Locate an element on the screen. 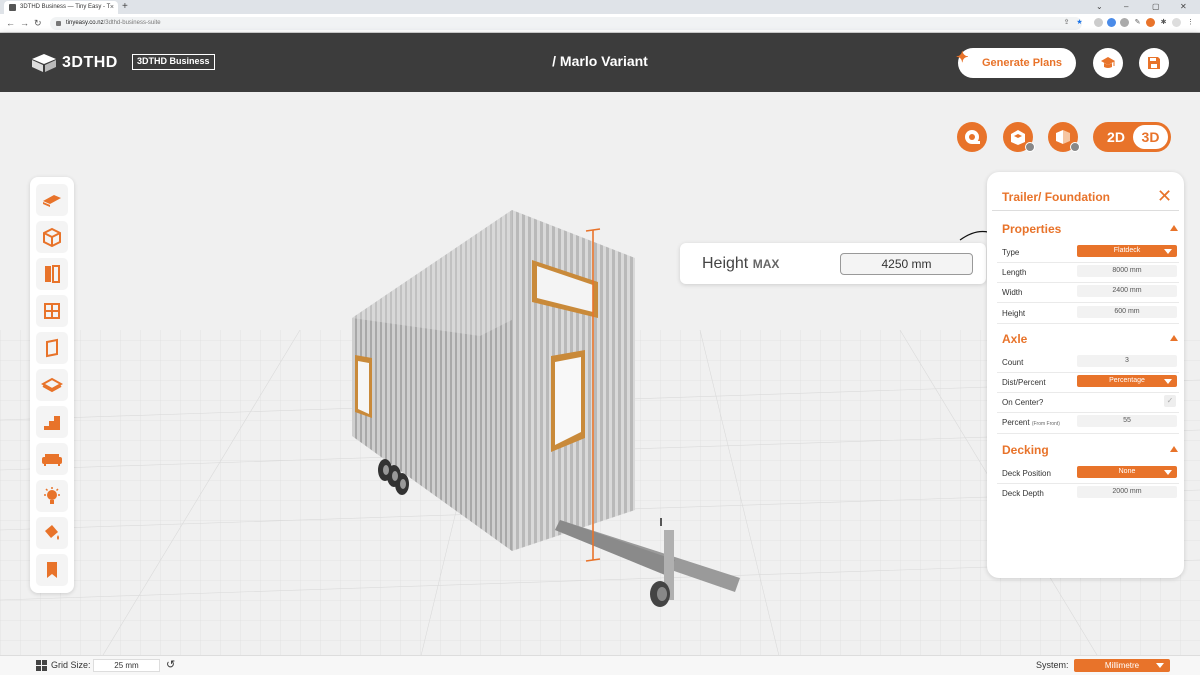  tool-walls is located at coordinates (52, 237).